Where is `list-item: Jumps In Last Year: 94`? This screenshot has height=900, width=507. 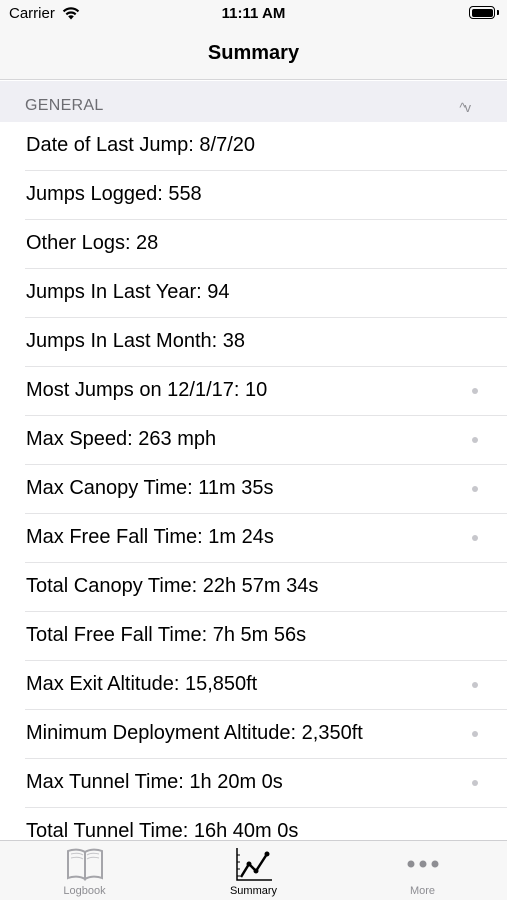
list-item: Jumps In Last Year: 94 is located at coordinates (253, 293).